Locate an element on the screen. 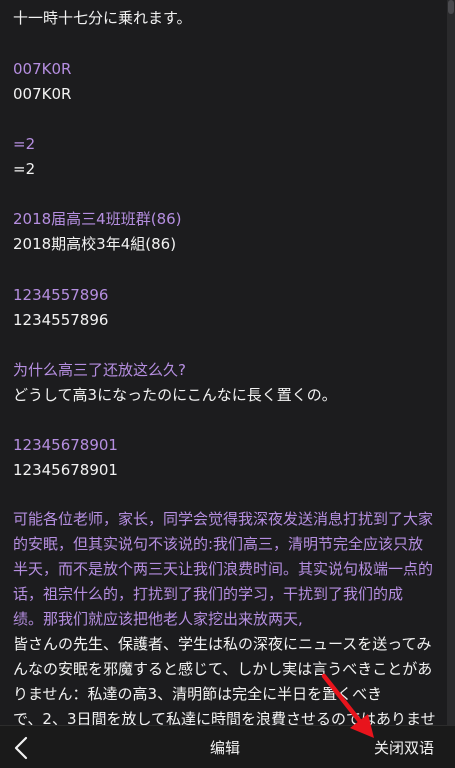  translated-text: 1234557896 is located at coordinates (61, 320).